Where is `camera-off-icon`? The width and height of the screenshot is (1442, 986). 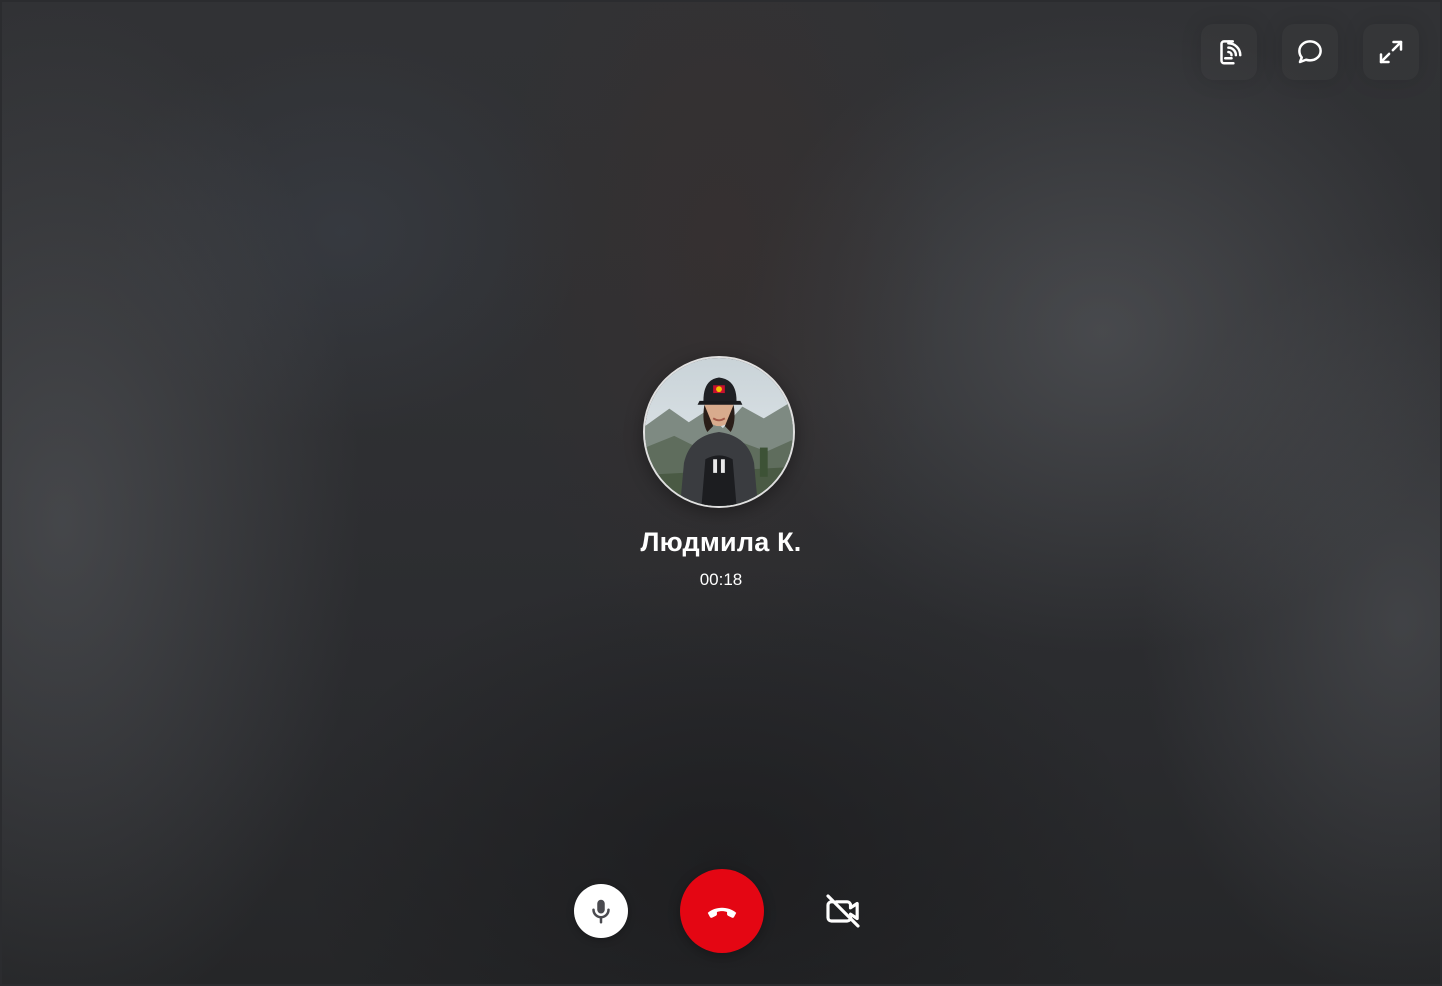
camera-off-icon is located at coordinates (843, 911).